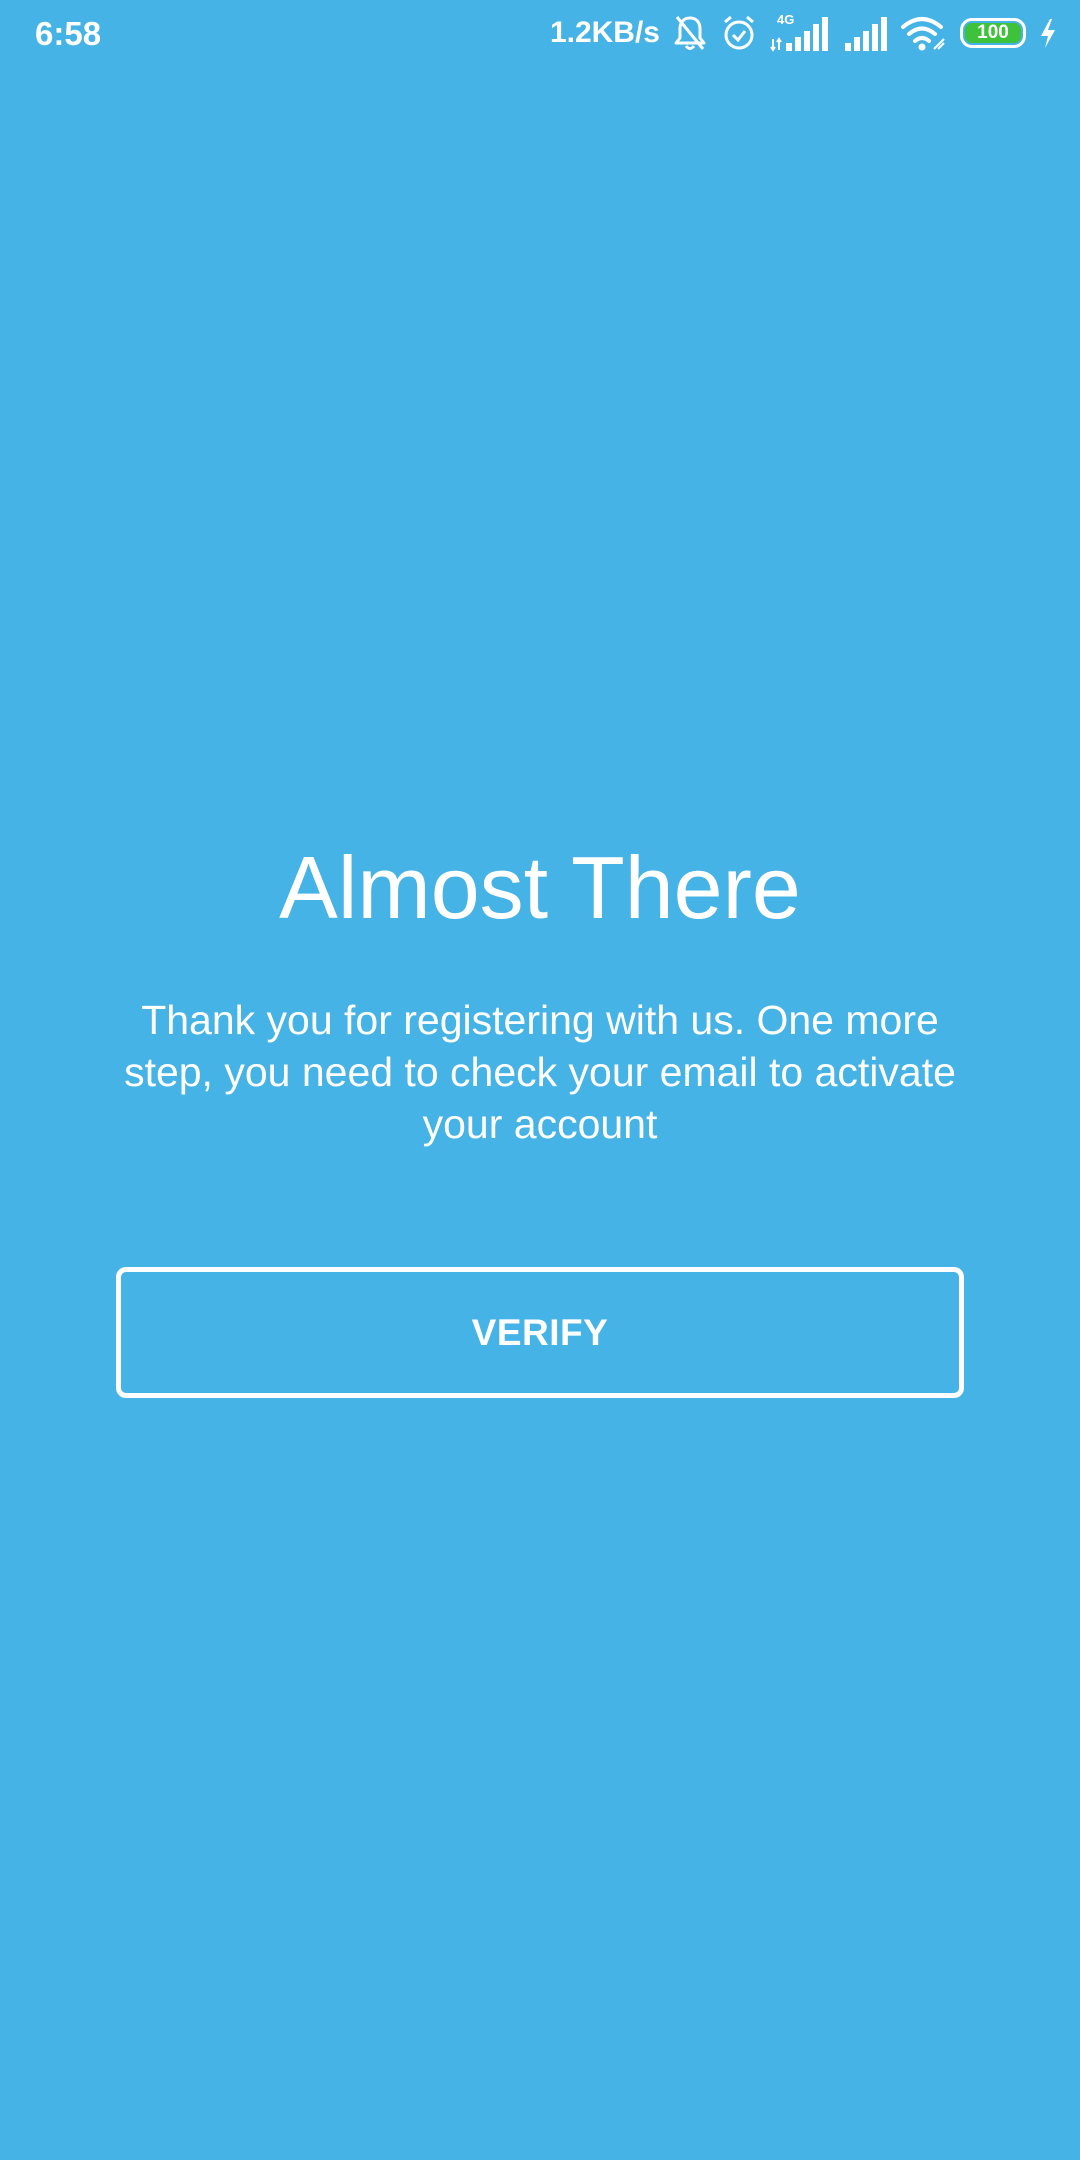  I want to click on alarm-icon, so click(739, 33).